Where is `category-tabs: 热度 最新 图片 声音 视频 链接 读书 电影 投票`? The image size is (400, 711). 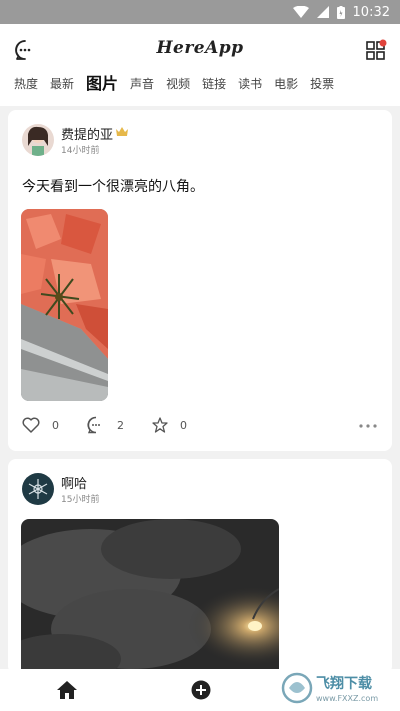 category-tabs: 热度 最新 图片 声音 视频 链接 读书 电影 投票 is located at coordinates (180, 84).